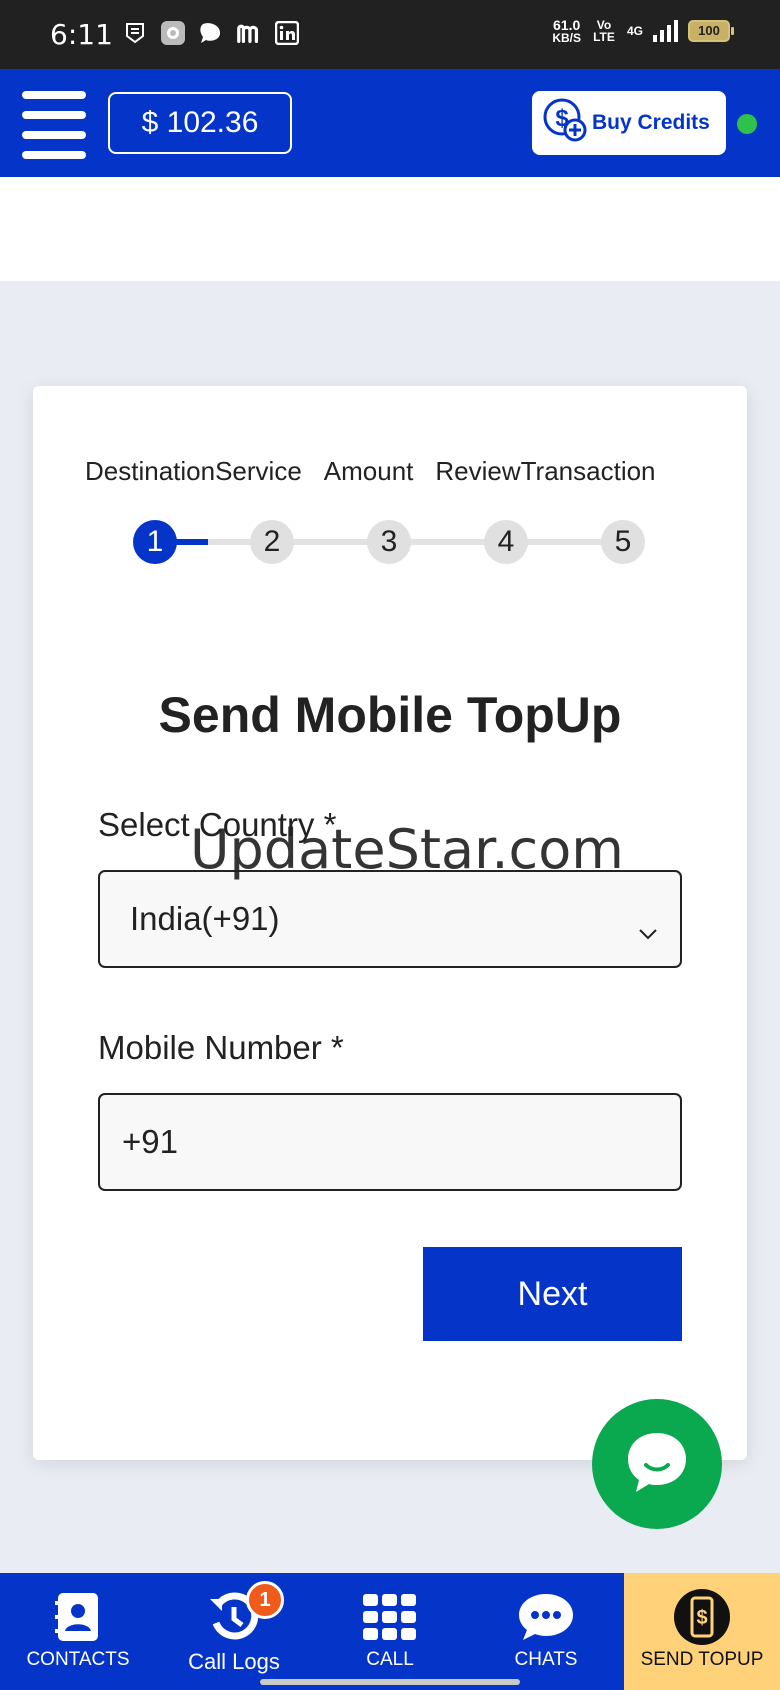 The height and width of the screenshot is (1690, 780). I want to click on nav-contacts-label: CONTACTS, so click(78, 1659).